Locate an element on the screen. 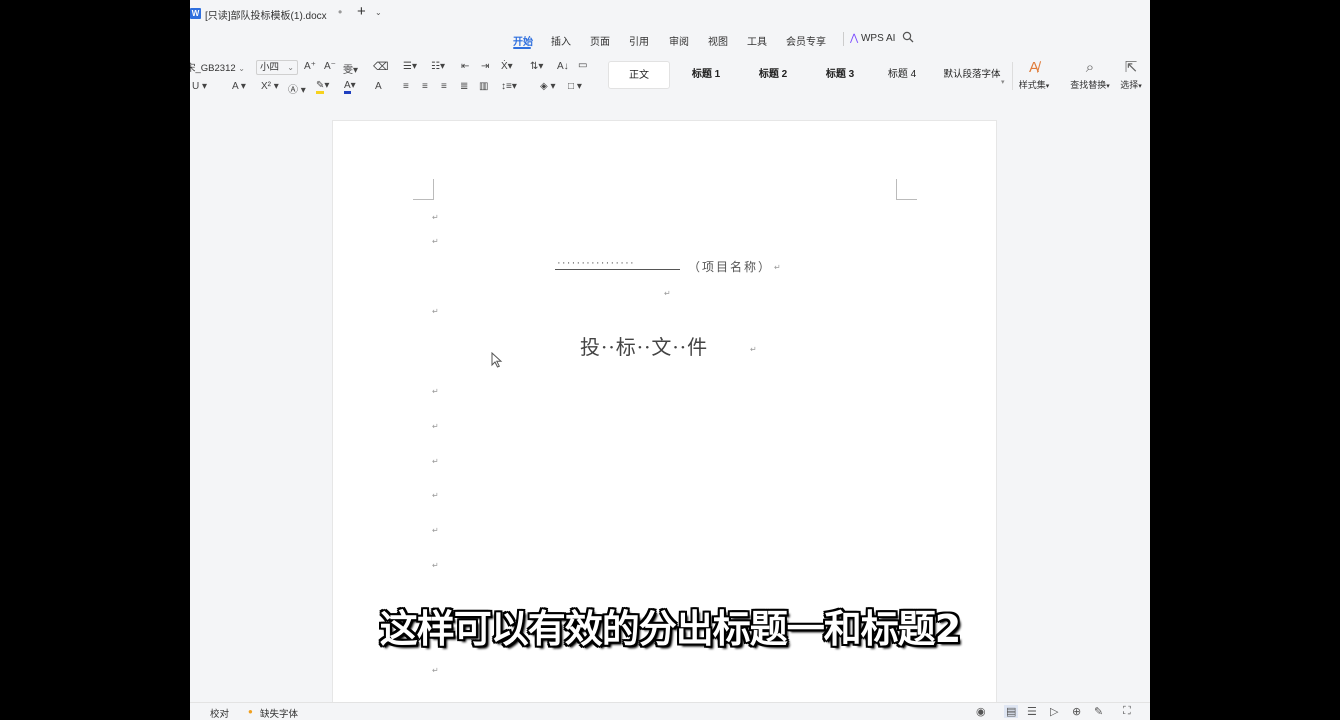 This screenshot has height=720, width=1340. underline-icon: U ▾ is located at coordinates (199, 86).